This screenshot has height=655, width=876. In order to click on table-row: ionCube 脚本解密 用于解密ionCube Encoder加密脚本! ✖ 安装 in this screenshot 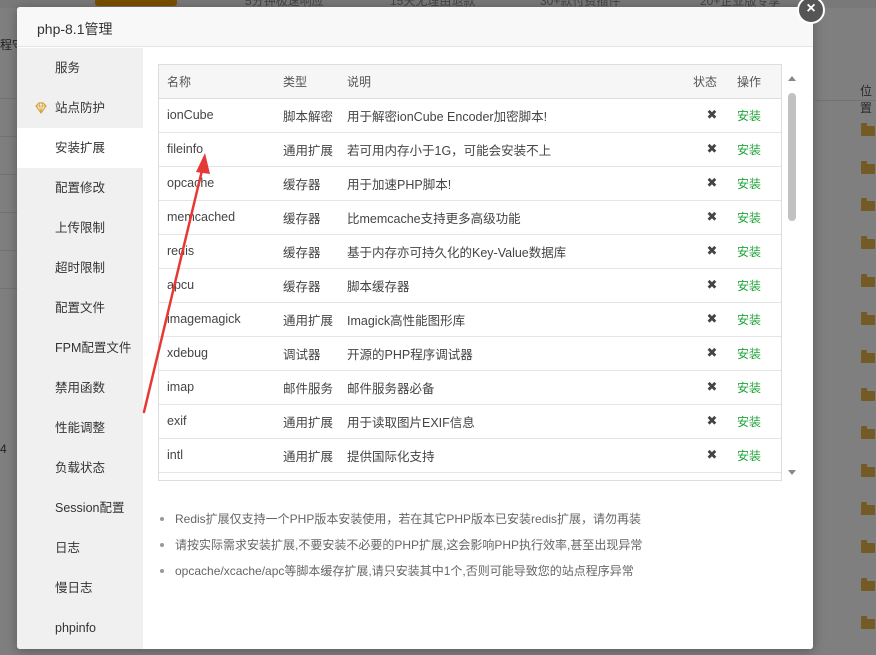, I will do `click(470, 115)`.